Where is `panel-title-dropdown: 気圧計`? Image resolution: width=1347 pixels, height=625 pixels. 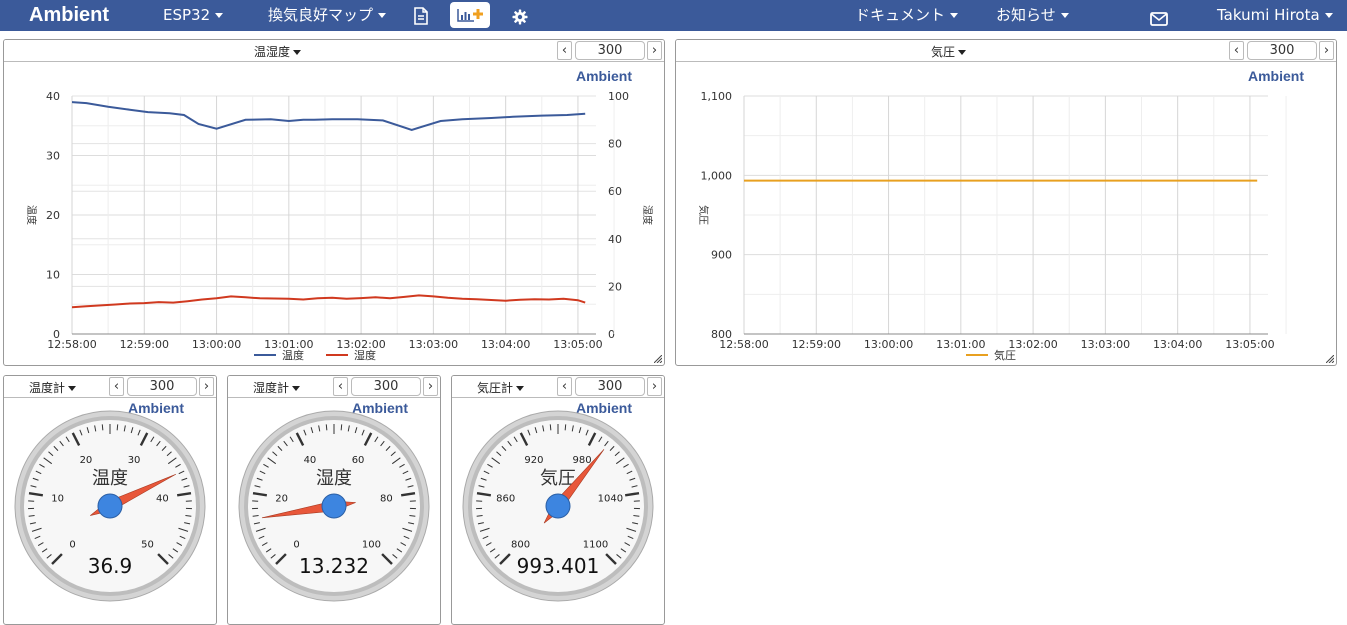 panel-title-dropdown: 気圧計 is located at coordinates (500, 387).